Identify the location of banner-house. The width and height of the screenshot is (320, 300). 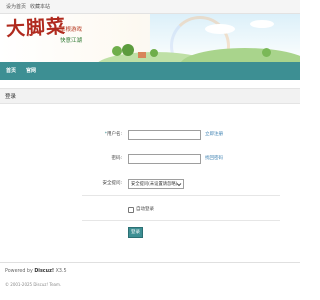
(142, 55).